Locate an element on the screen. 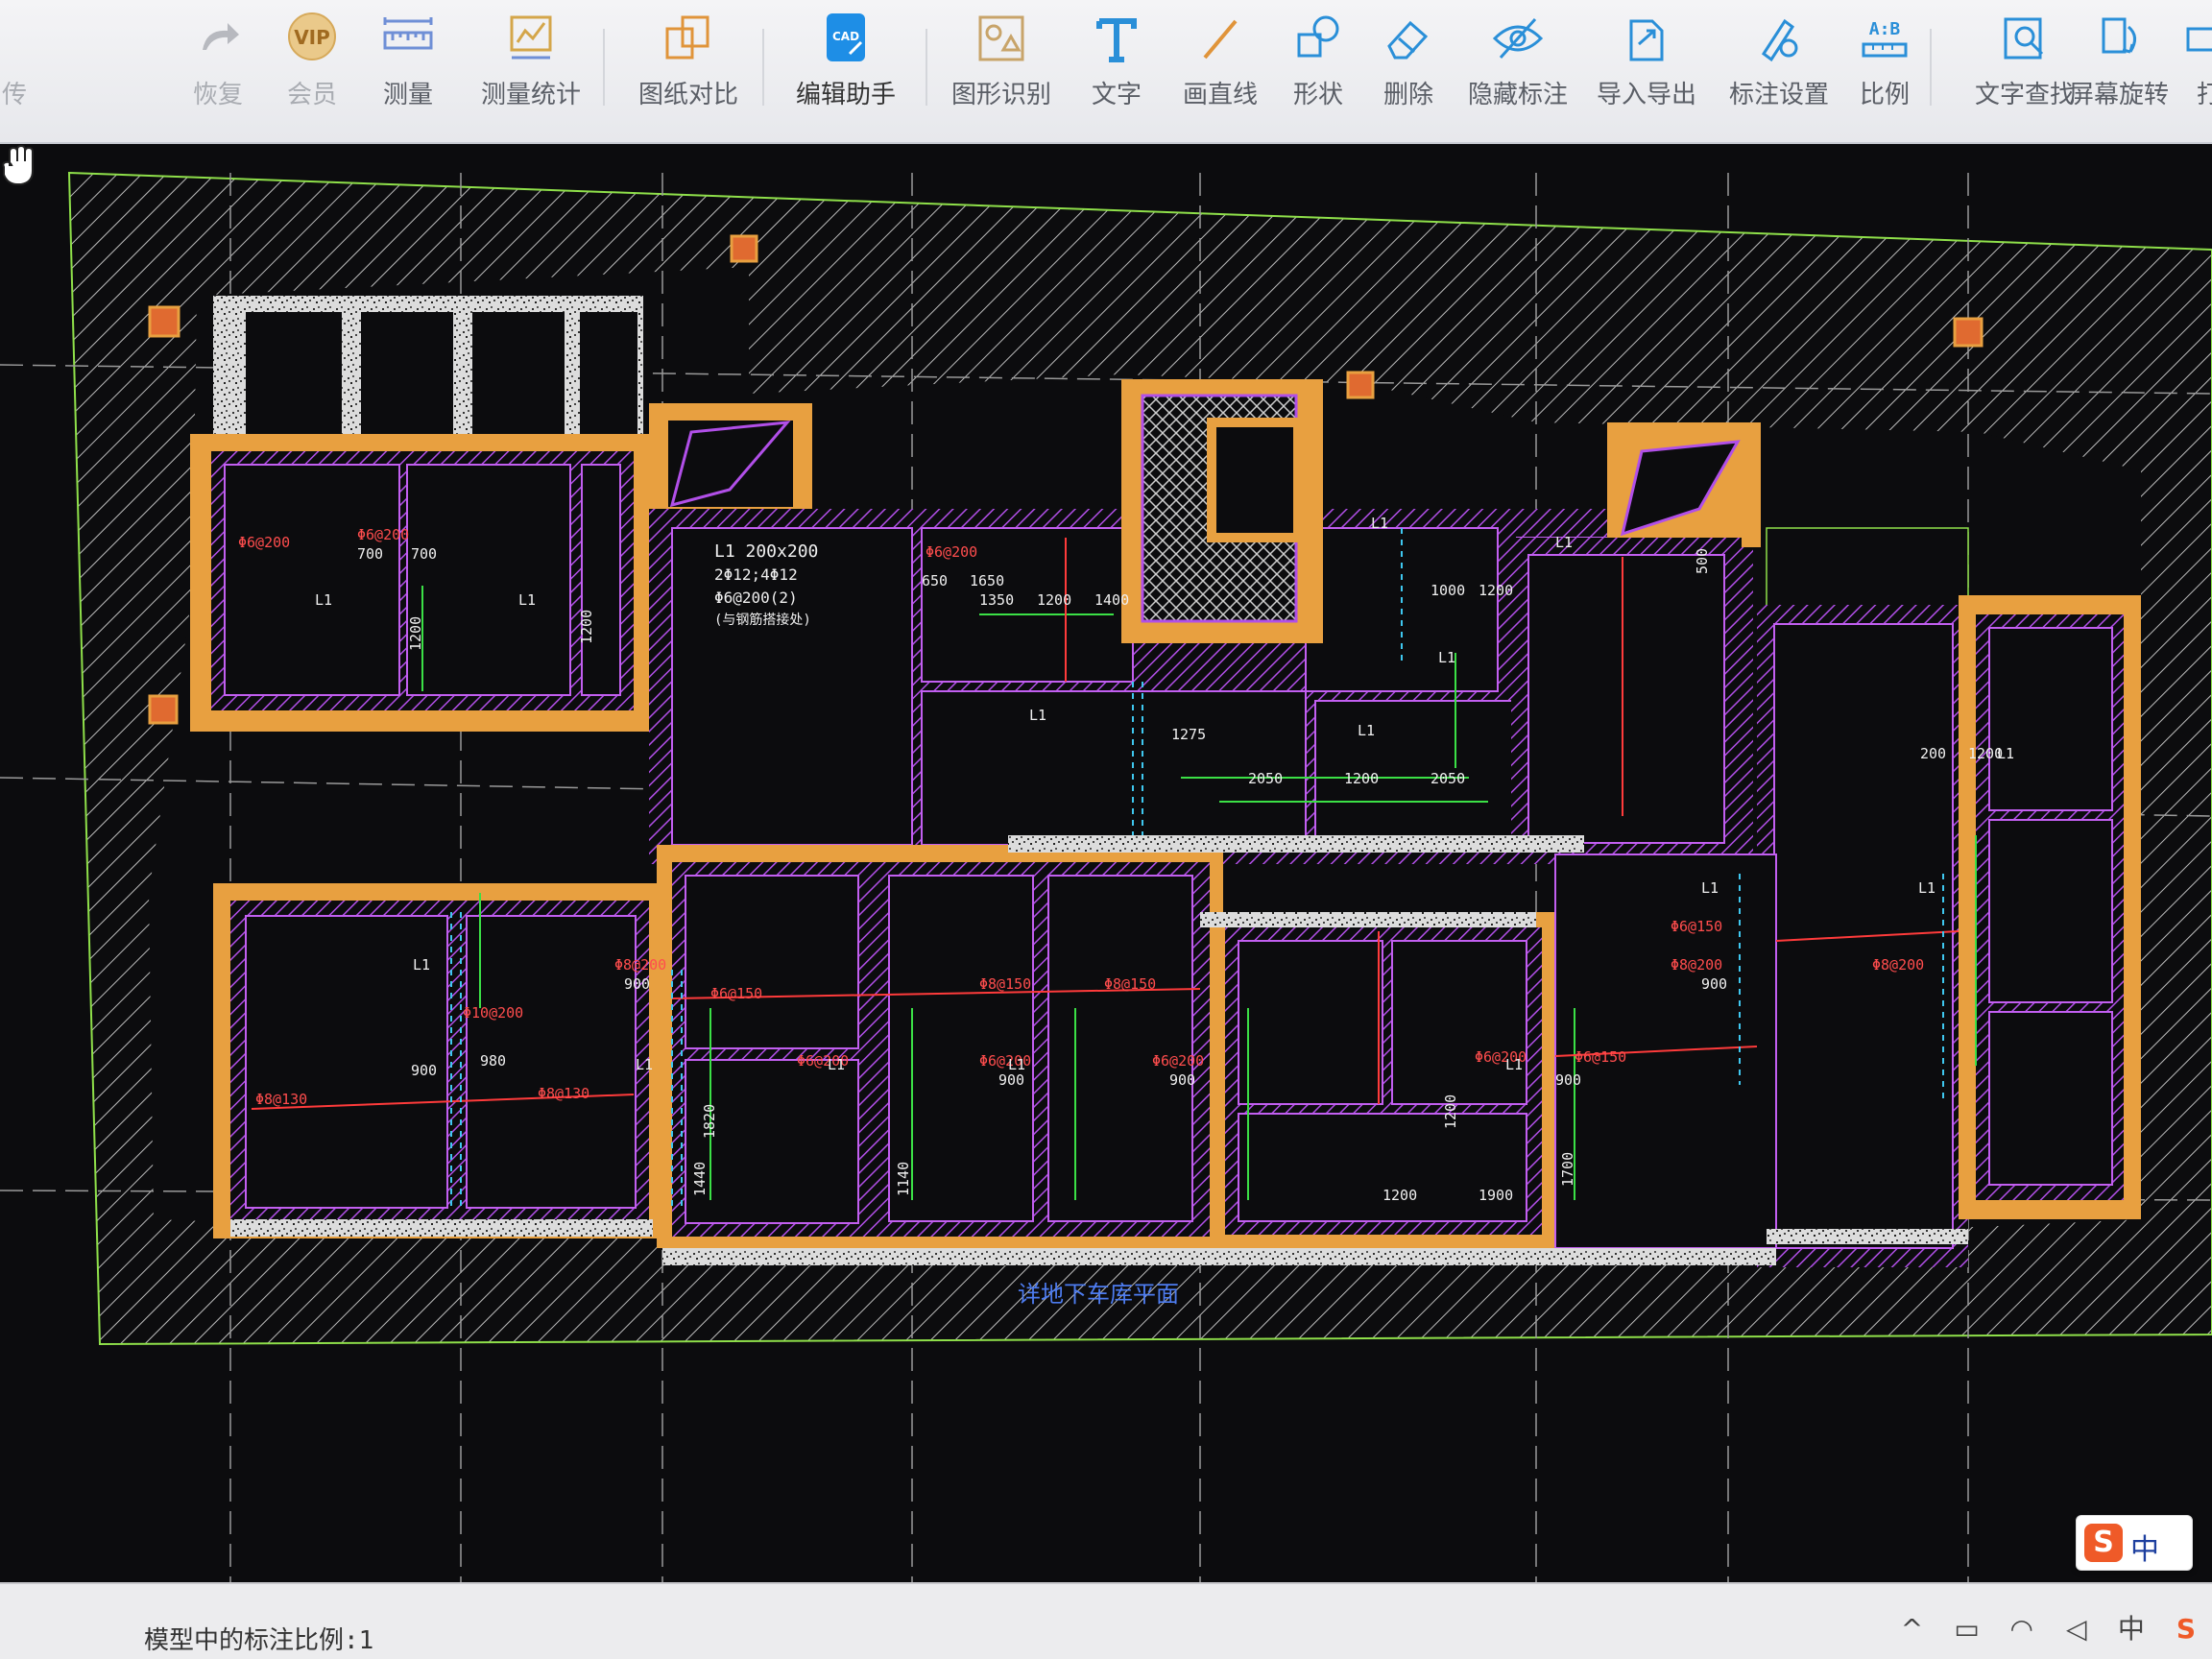  battery-icon: ▭ is located at coordinates (1968, 1630).